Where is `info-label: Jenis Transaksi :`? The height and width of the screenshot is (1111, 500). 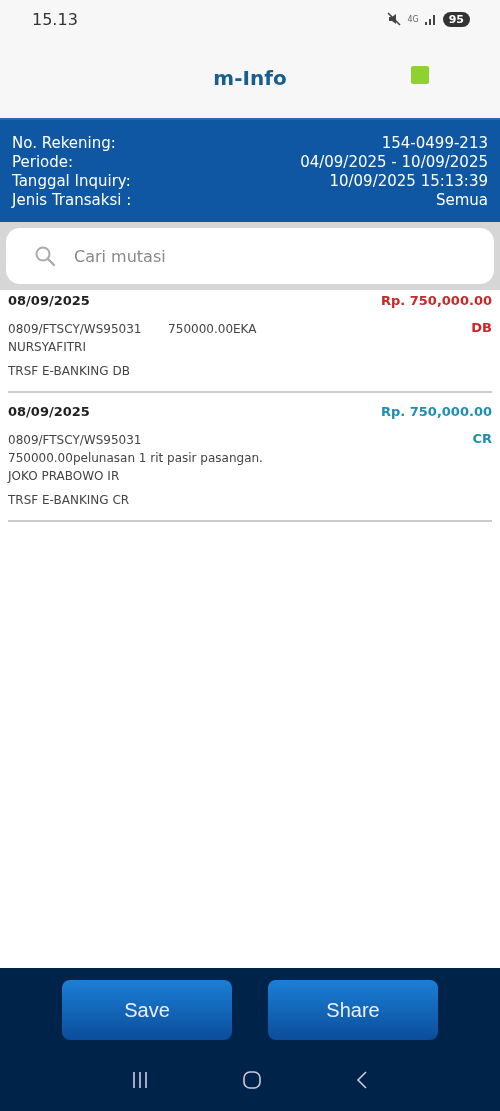
info-label: Jenis Transaksi : is located at coordinates (72, 200).